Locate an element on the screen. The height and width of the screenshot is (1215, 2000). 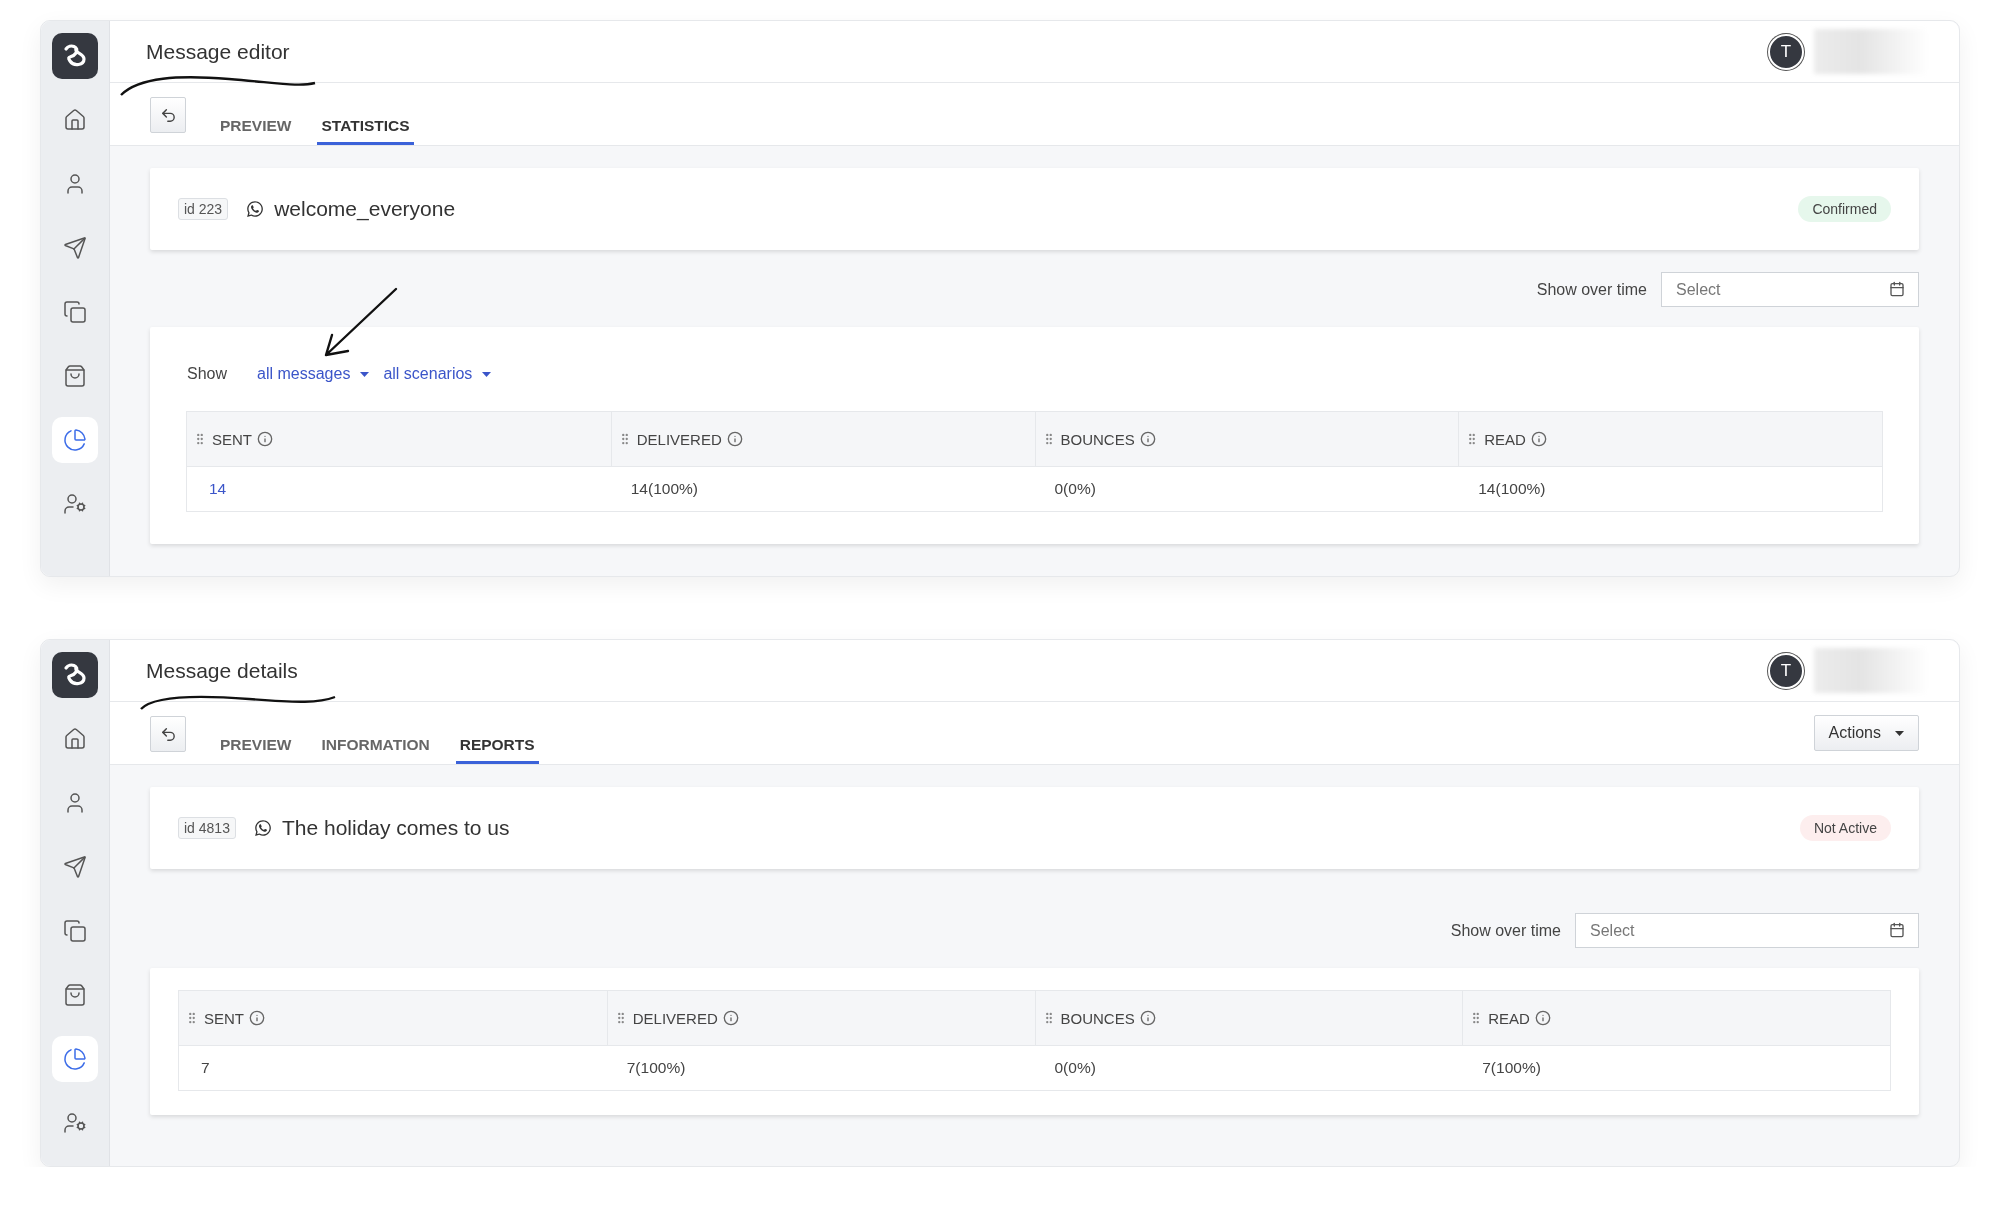
table-cell-text: 7 is located at coordinates (205, 1068).